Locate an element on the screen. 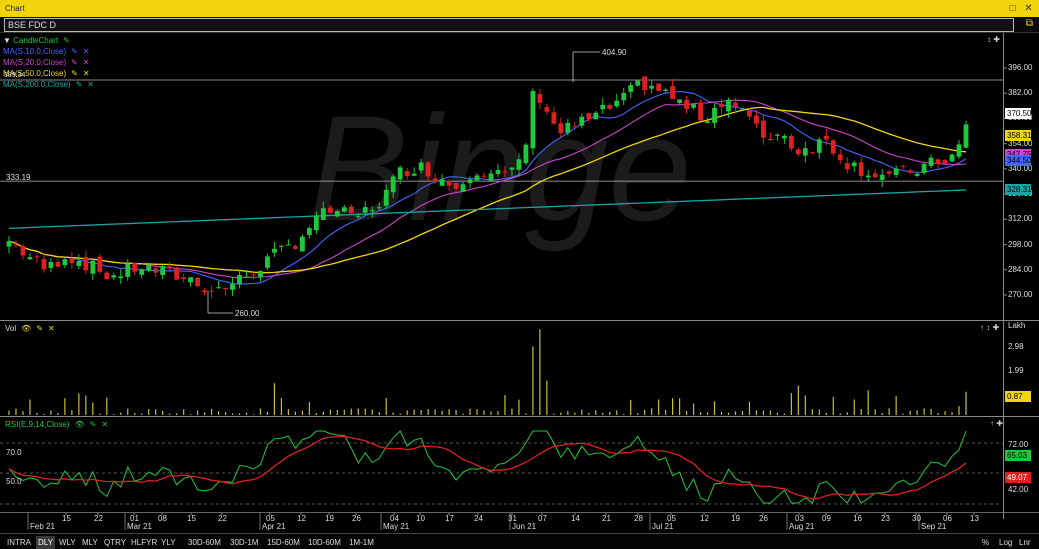 This screenshot has height=549, width=1039. period-wly: WLY is located at coordinates (67, 542).